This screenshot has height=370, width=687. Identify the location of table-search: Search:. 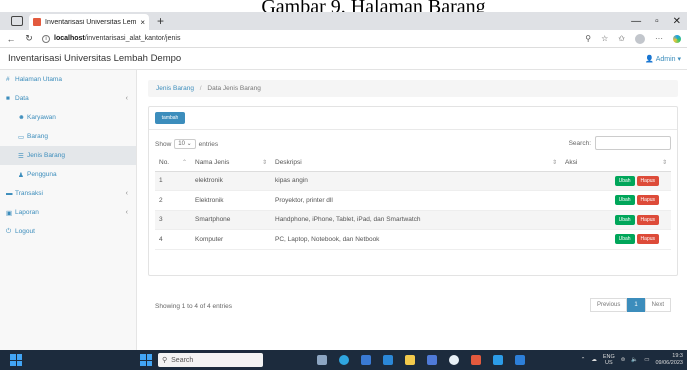
(620, 143).